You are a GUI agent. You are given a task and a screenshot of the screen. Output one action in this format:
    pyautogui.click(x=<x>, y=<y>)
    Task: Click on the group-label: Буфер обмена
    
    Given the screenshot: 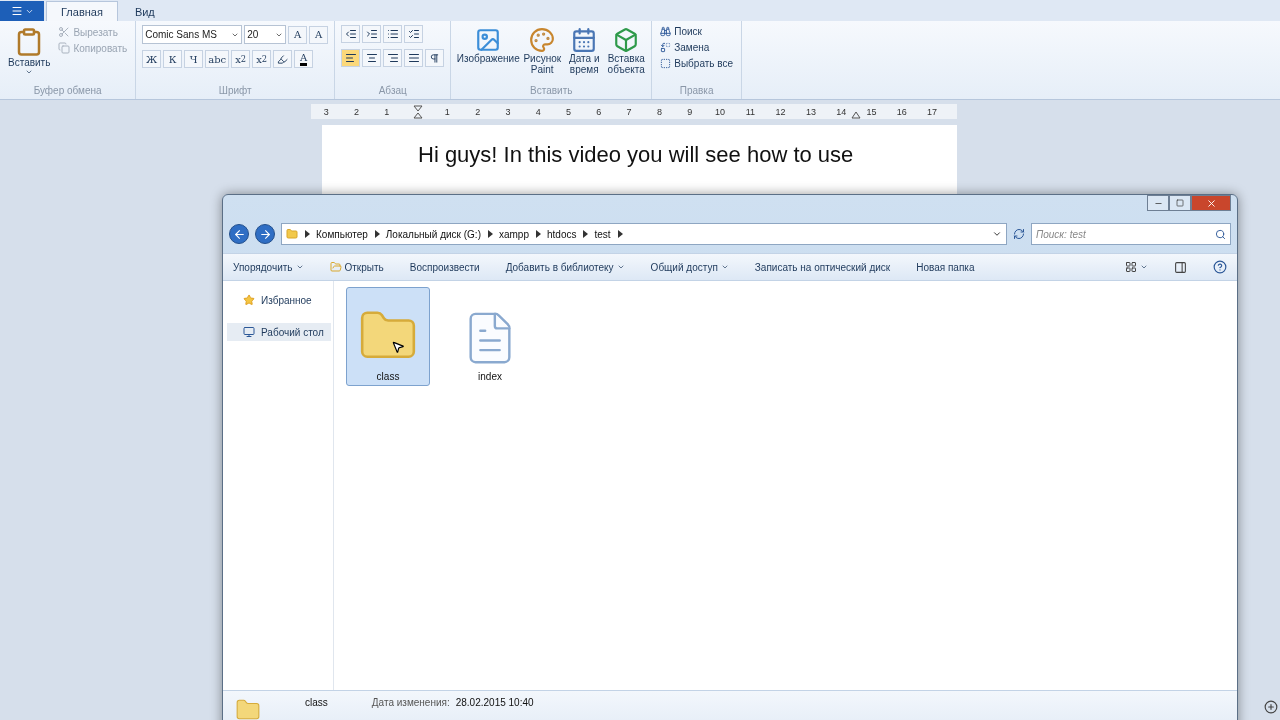 What is the action you would take?
    pyautogui.click(x=67, y=91)
    